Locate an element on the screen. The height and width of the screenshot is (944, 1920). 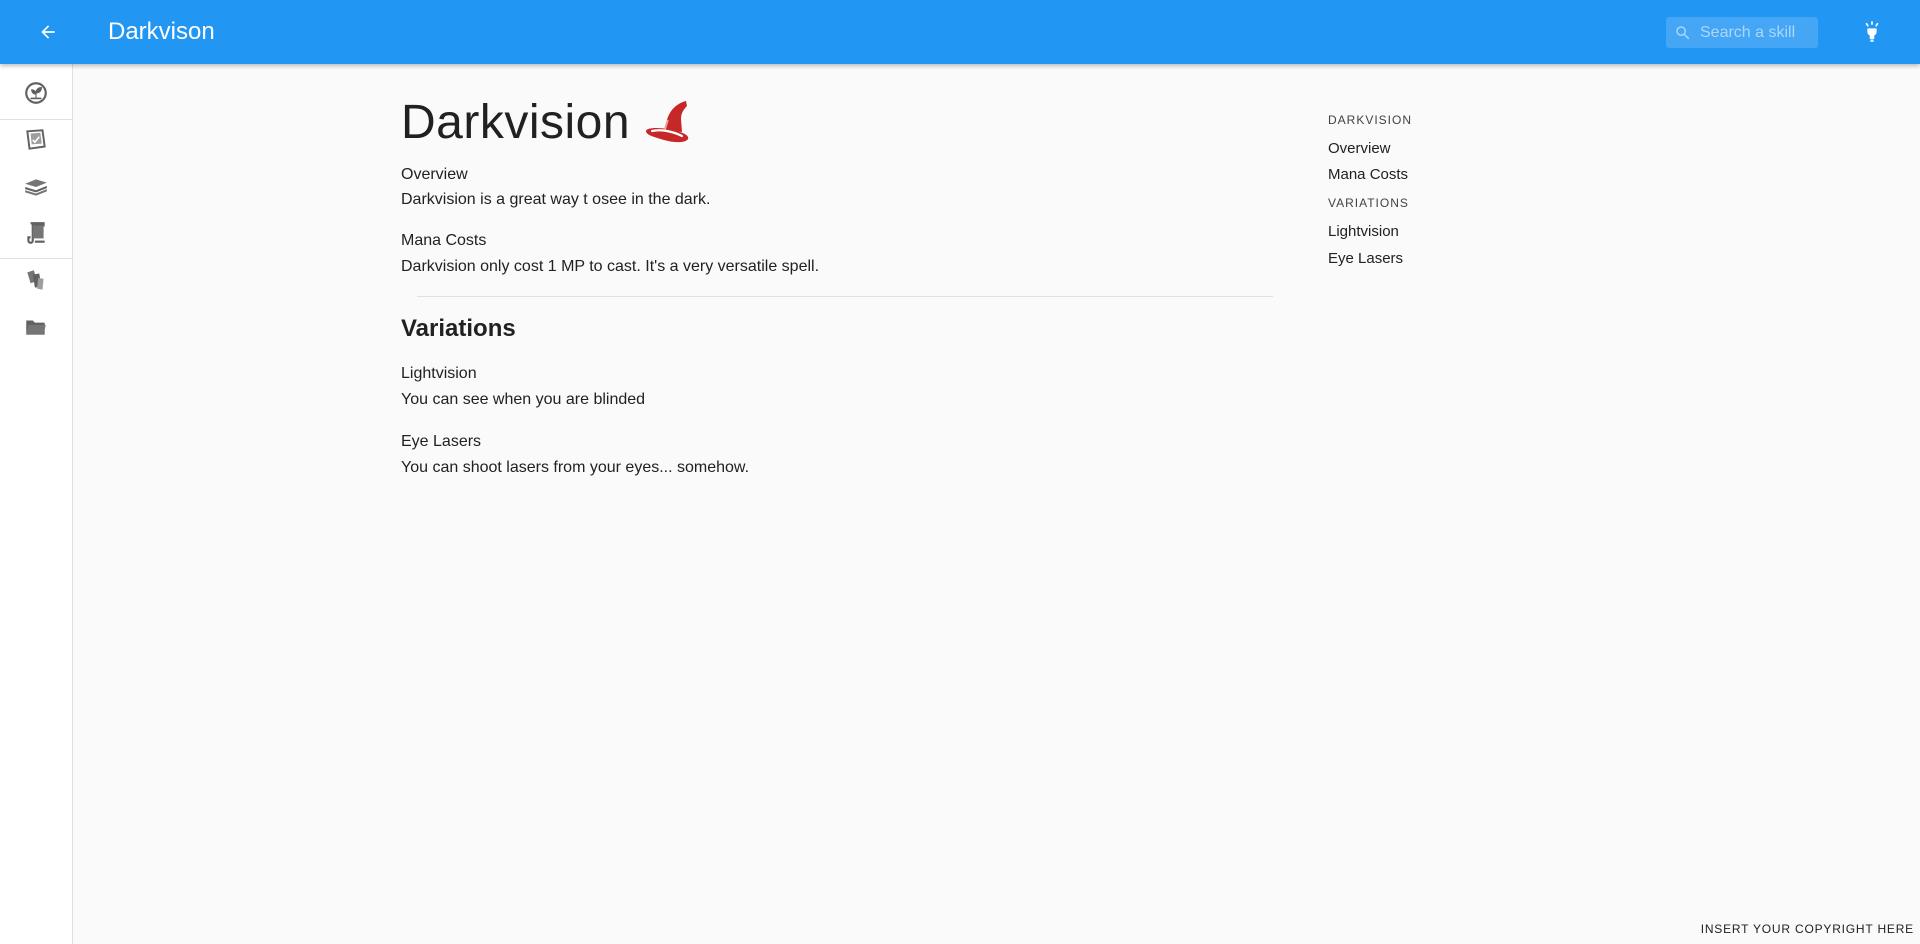
rail-item-notebook is located at coordinates (36, 140).